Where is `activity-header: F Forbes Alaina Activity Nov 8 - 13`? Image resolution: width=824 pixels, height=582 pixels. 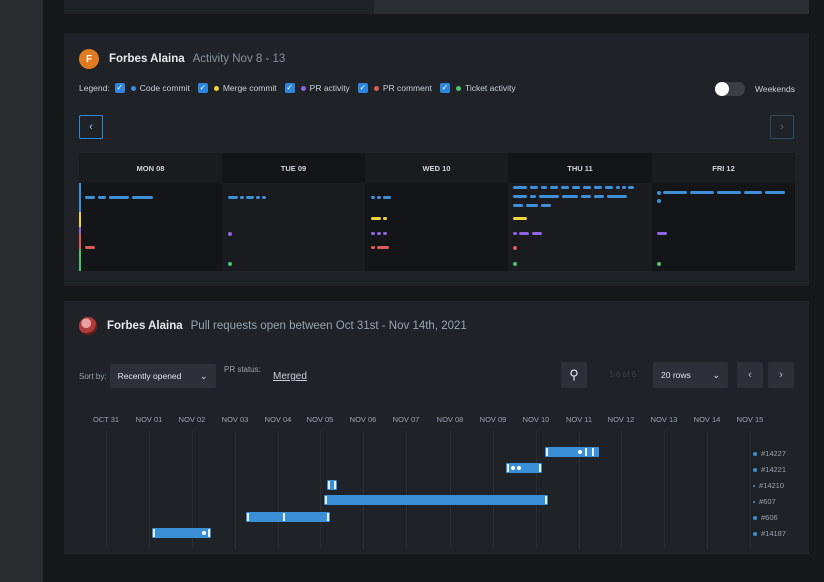
activity-header: F Forbes Alaina Activity Nov 8 - 13 is located at coordinates (182, 59).